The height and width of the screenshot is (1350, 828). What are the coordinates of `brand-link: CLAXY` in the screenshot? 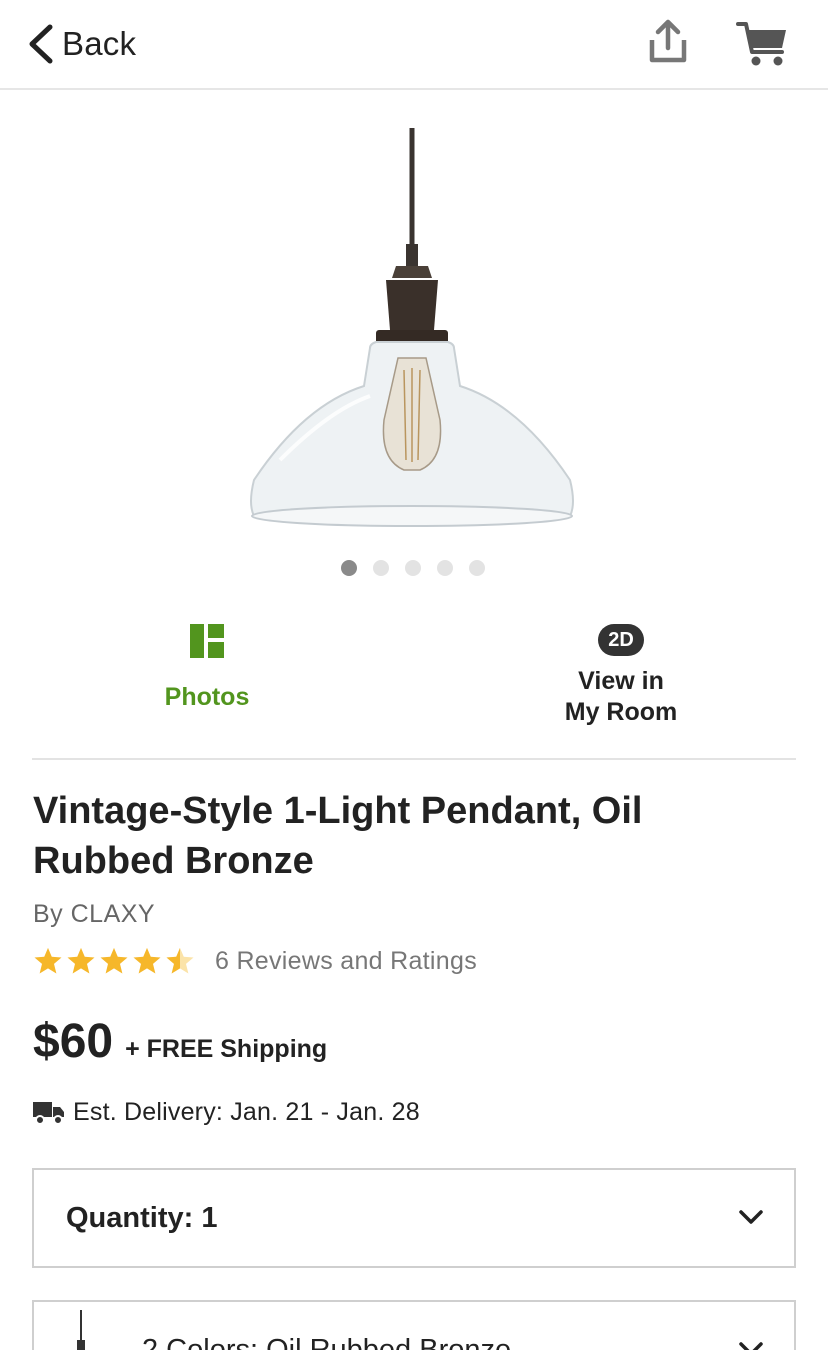 It's located at (113, 914).